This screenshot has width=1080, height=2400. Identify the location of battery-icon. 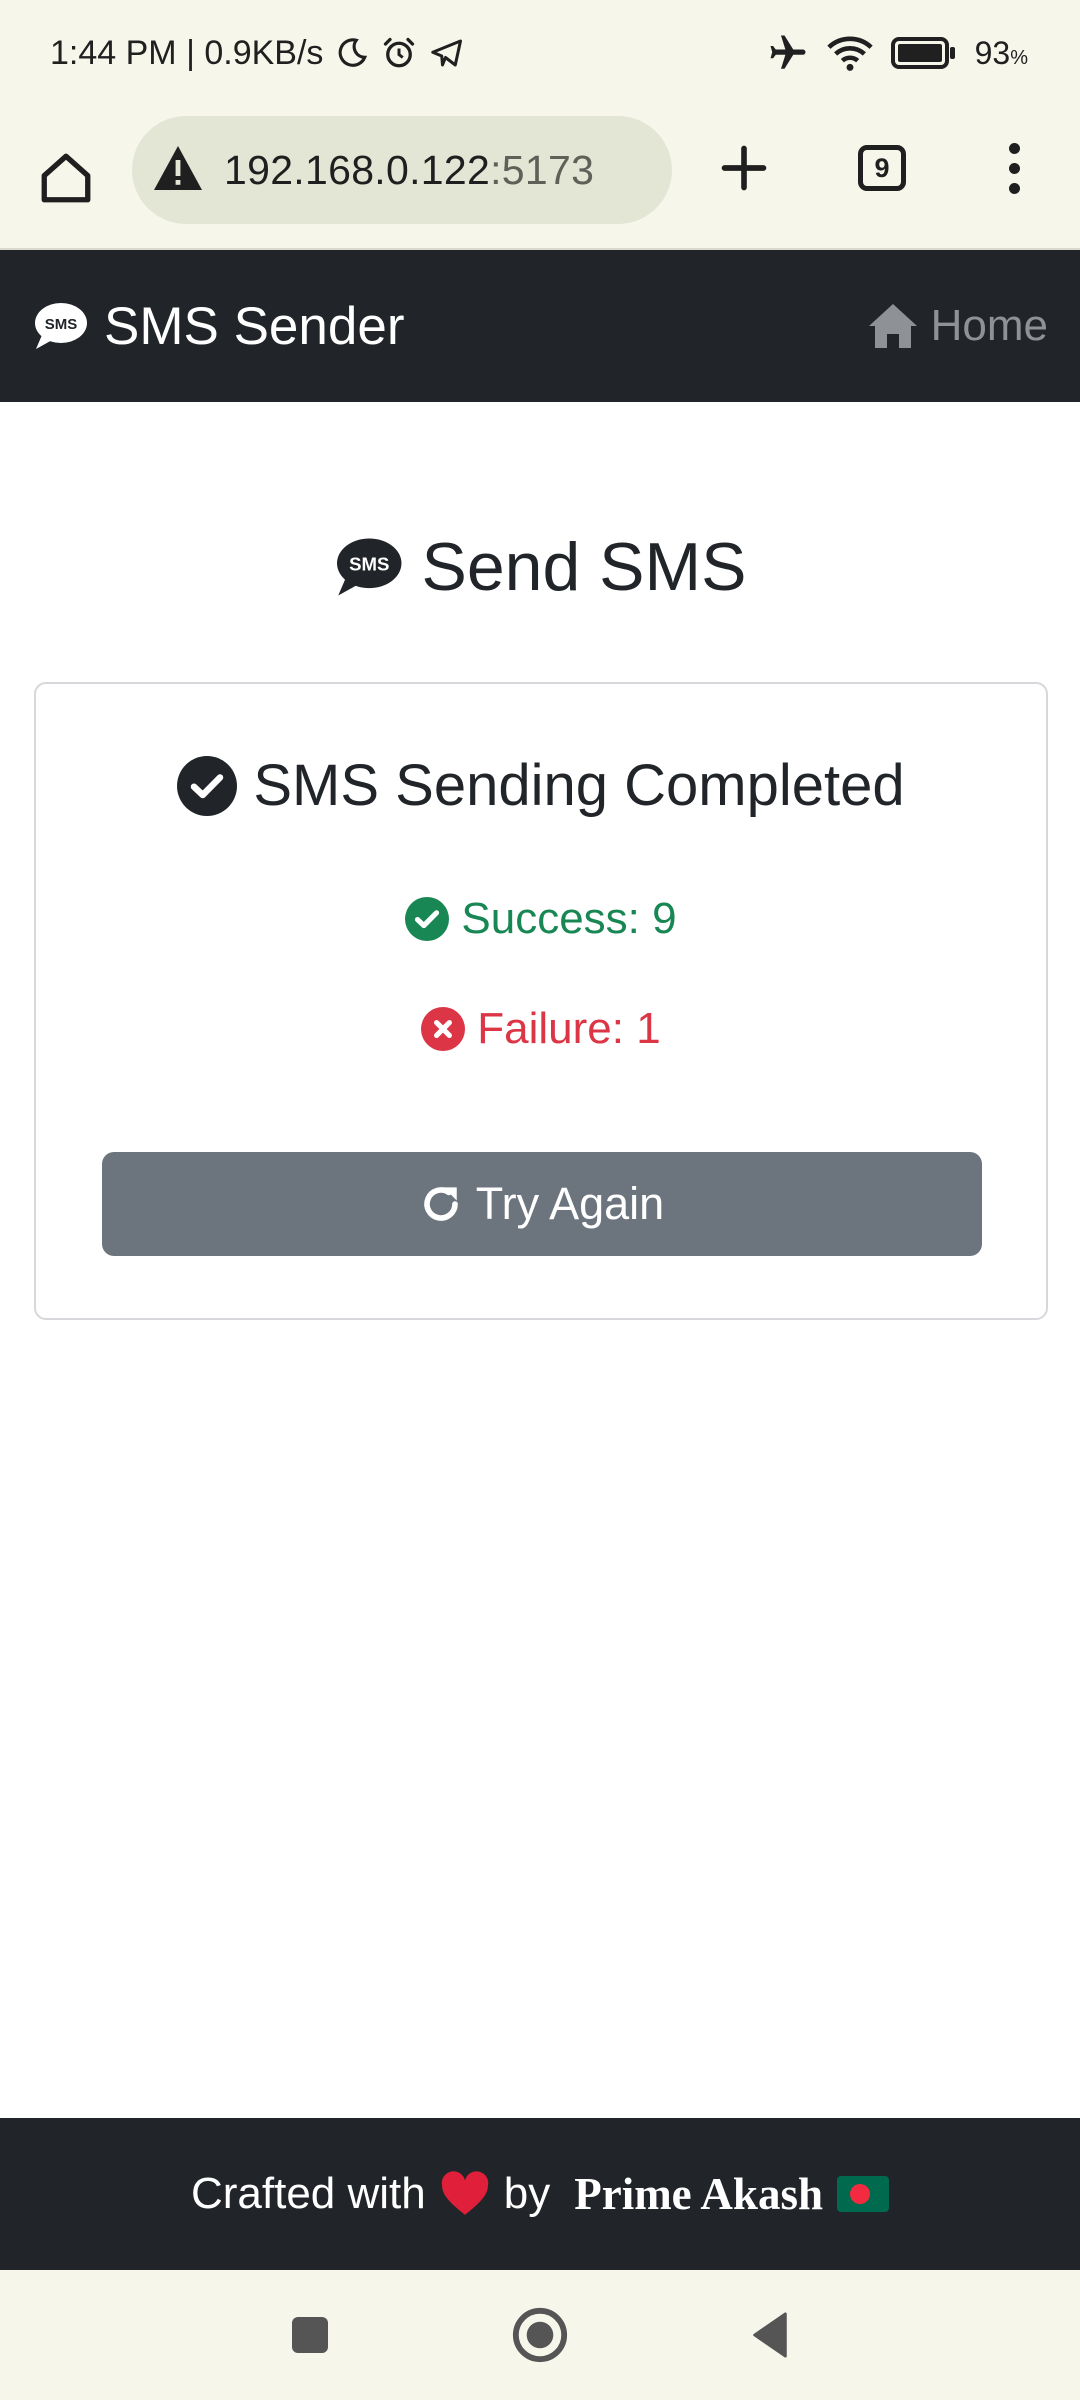
(923, 53).